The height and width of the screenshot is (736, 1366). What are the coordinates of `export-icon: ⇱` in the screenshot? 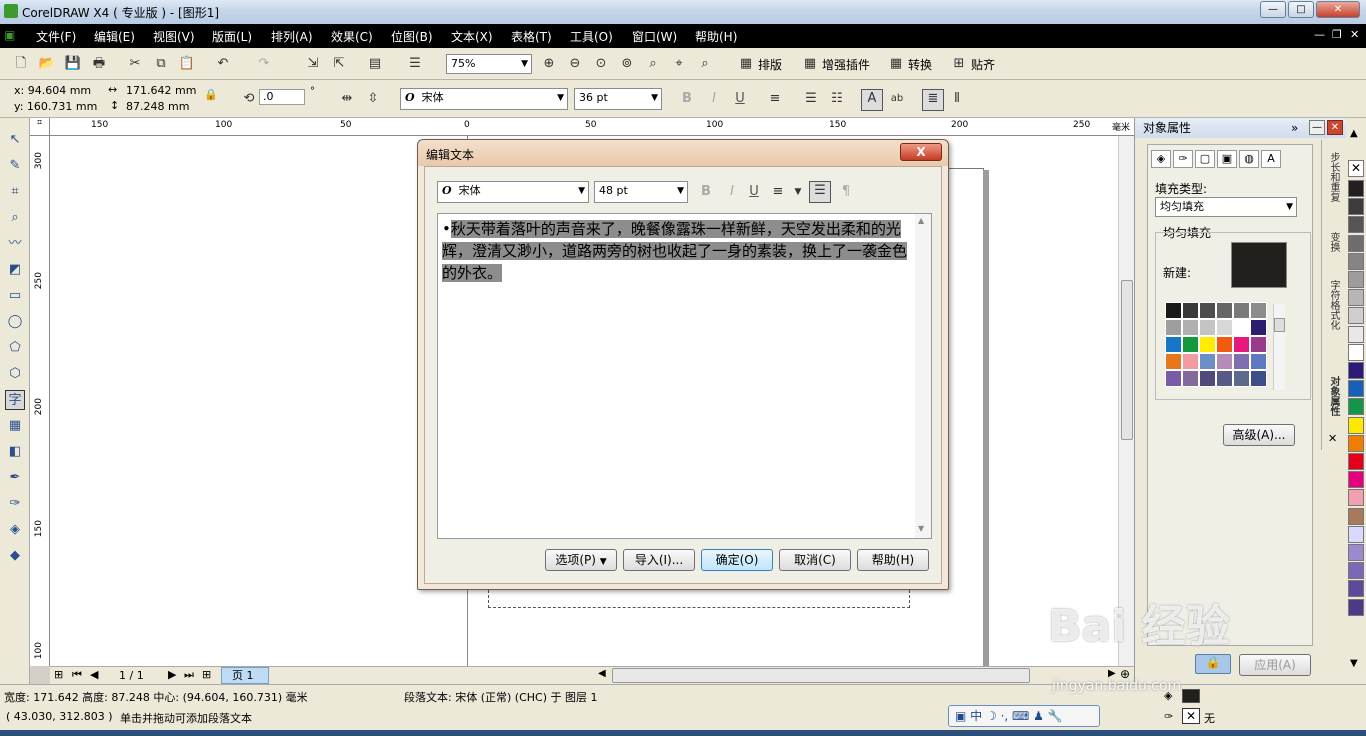 It's located at (339, 64).